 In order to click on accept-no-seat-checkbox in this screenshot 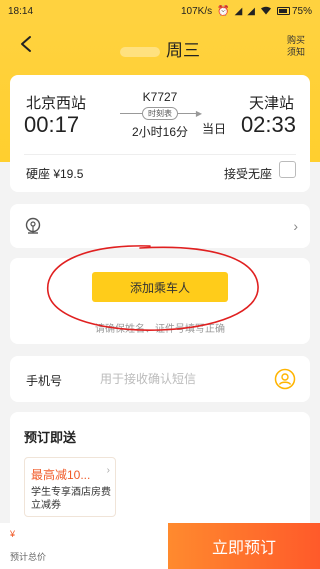, I will do `click(287, 169)`.